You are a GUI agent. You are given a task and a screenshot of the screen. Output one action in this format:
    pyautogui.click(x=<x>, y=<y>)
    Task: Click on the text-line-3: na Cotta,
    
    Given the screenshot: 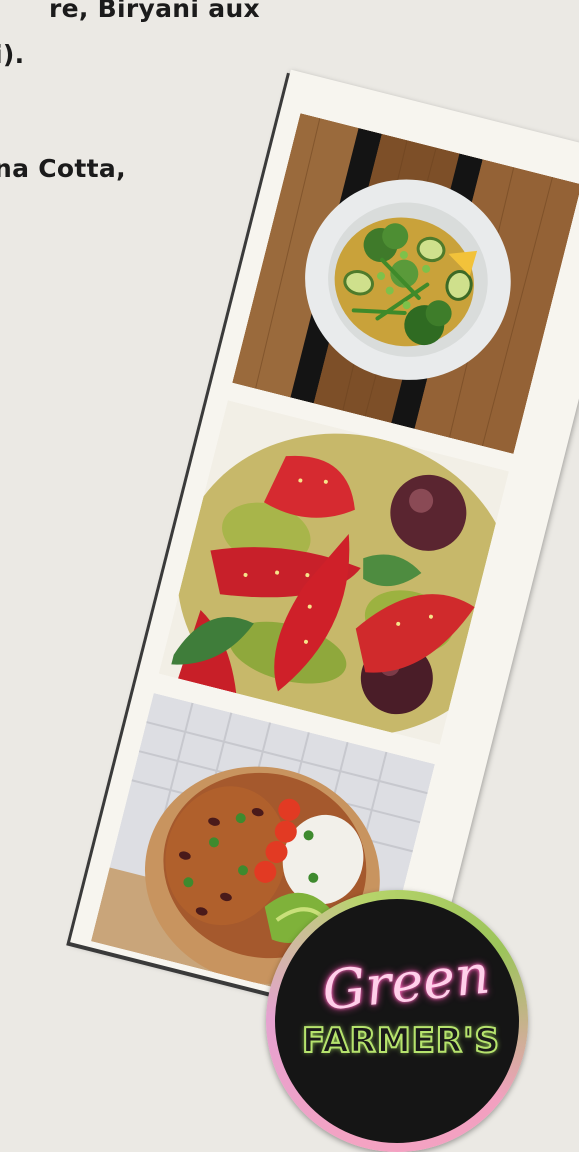 What is the action you would take?
    pyautogui.click(x=63, y=168)
    